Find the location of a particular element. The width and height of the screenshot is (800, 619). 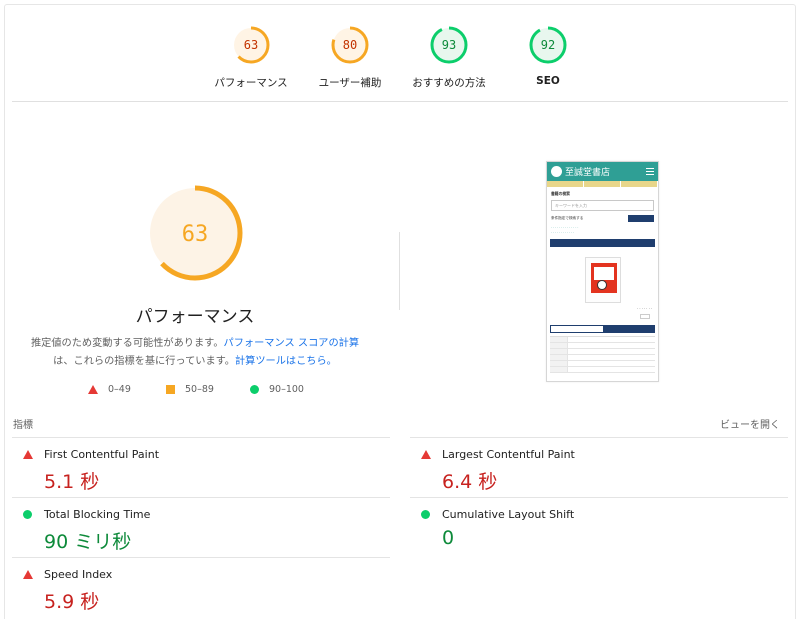

screenshot-price: · · · · · · · is located at coordinates (644, 309).